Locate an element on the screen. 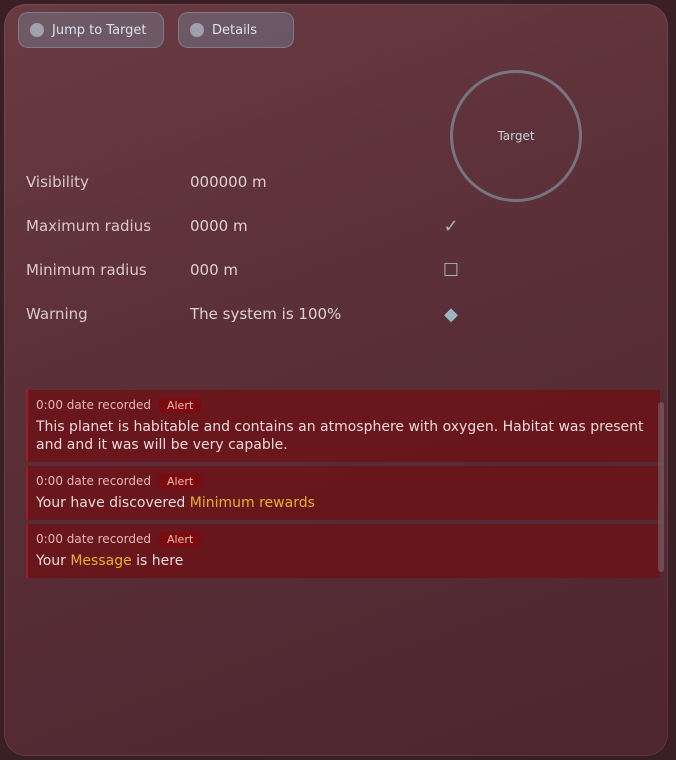  details-label: Details is located at coordinates (235, 30).